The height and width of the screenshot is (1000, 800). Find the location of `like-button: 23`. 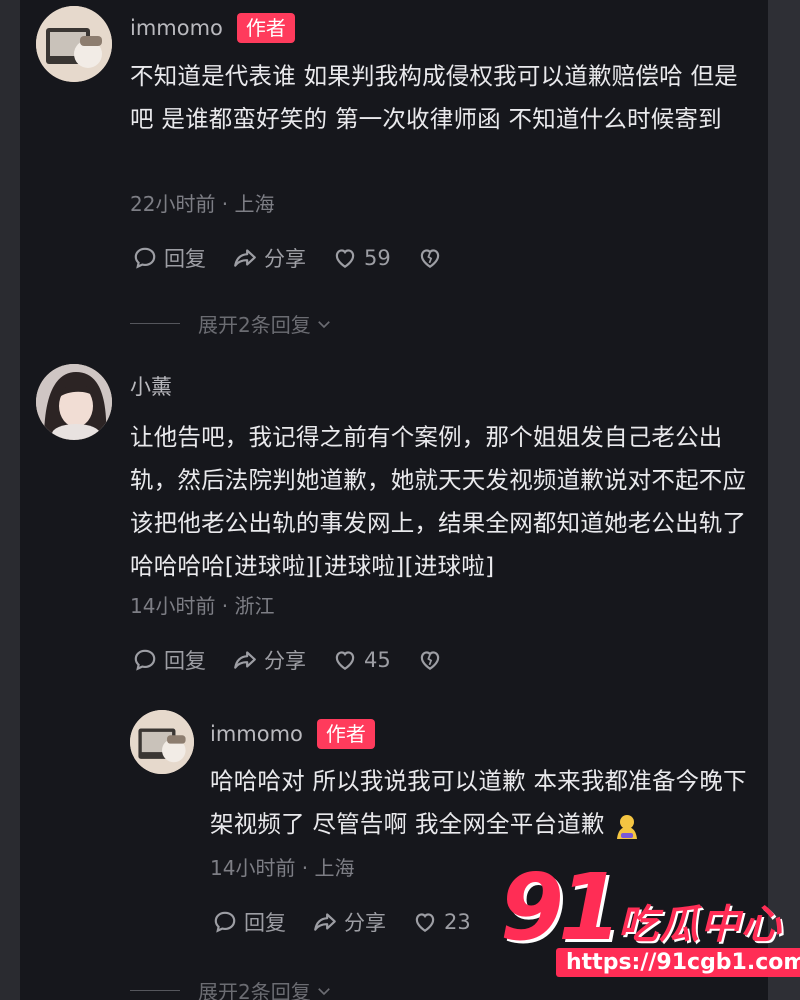

like-button: 23 is located at coordinates (441, 922).